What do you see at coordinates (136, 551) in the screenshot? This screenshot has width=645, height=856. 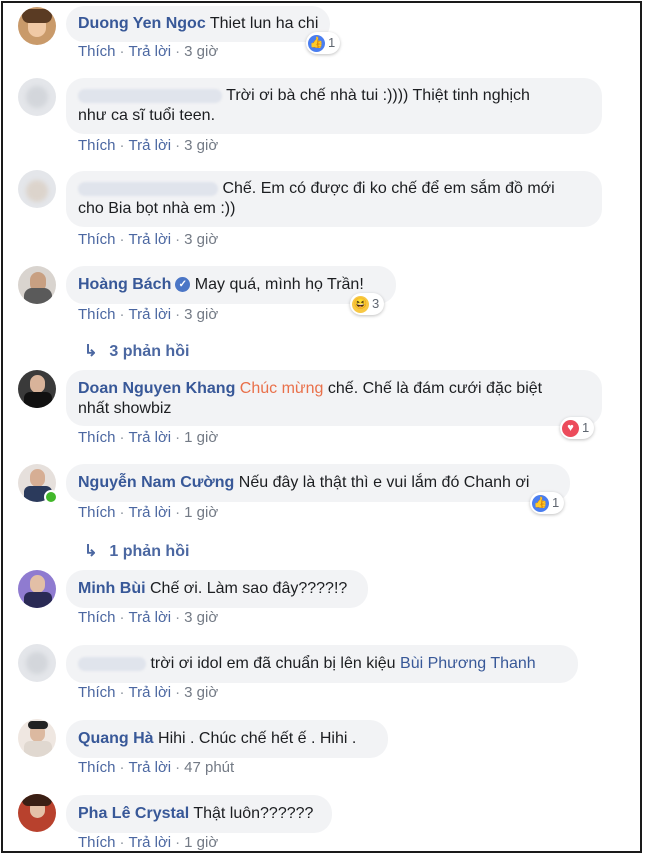 I see `view-replies-link: ↳ 1 phản hồi` at bounding box center [136, 551].